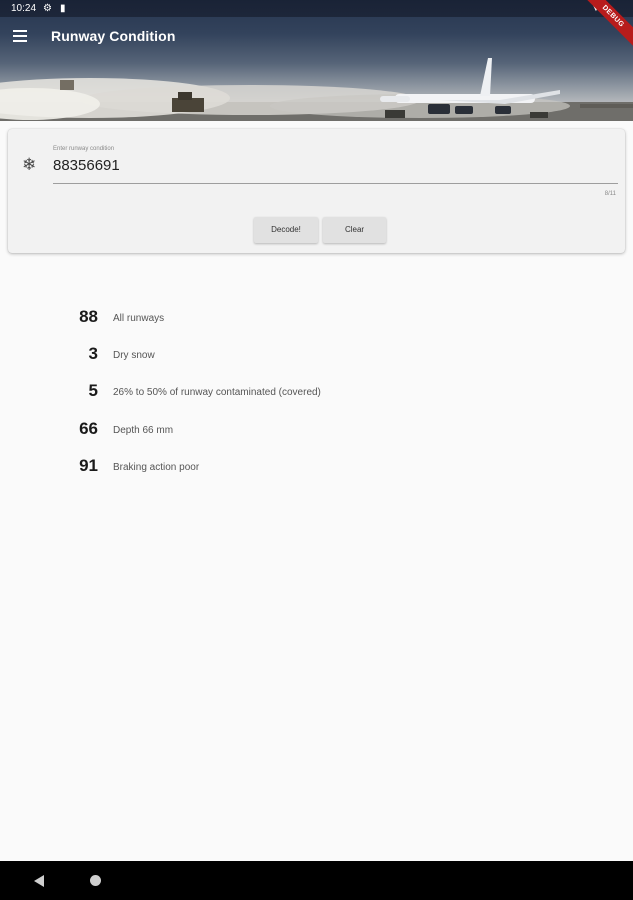 The width and height of the screenshot is (633, 900). What do you see at coordinates (63, 8) in the screenshot?
I see `sim-card-icon: ▮` at bounding box center [63, 8].